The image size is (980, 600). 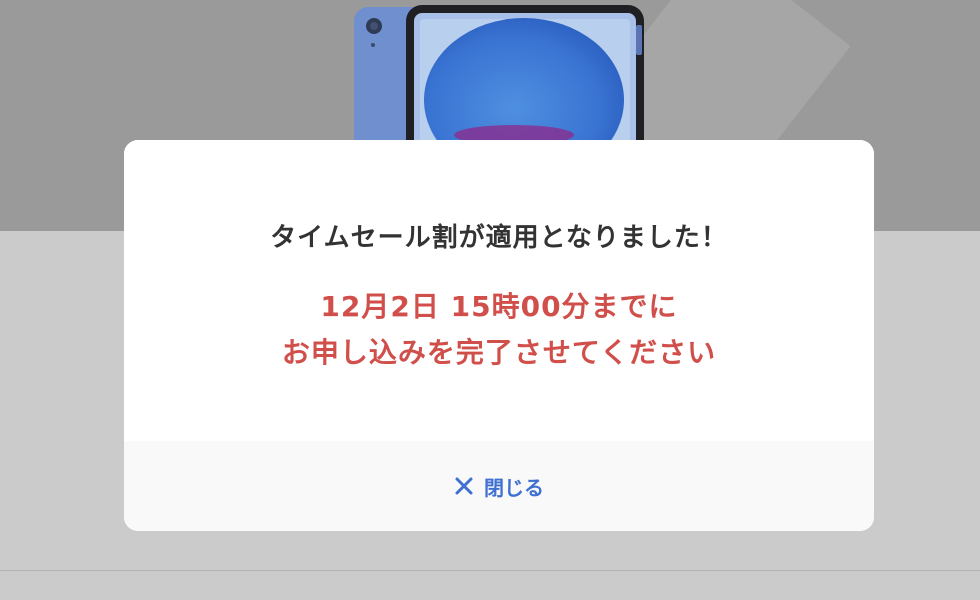 What do you see at coordinates (464, 486) in the screenshot?
I see `close-icon` at bounding box center [464, 486].